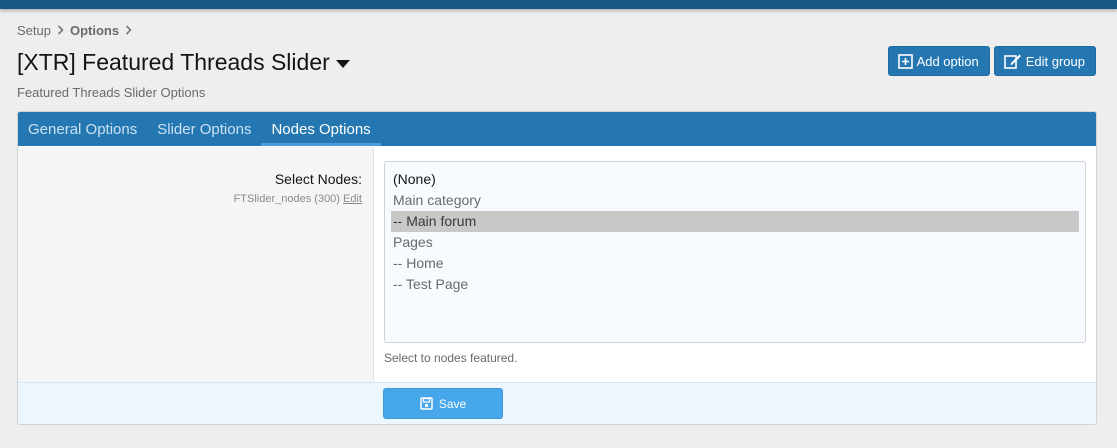  Describe the element at coordinates (991, 61) in the screenshot. I see `page-actions: Add option Edit group` at that location.